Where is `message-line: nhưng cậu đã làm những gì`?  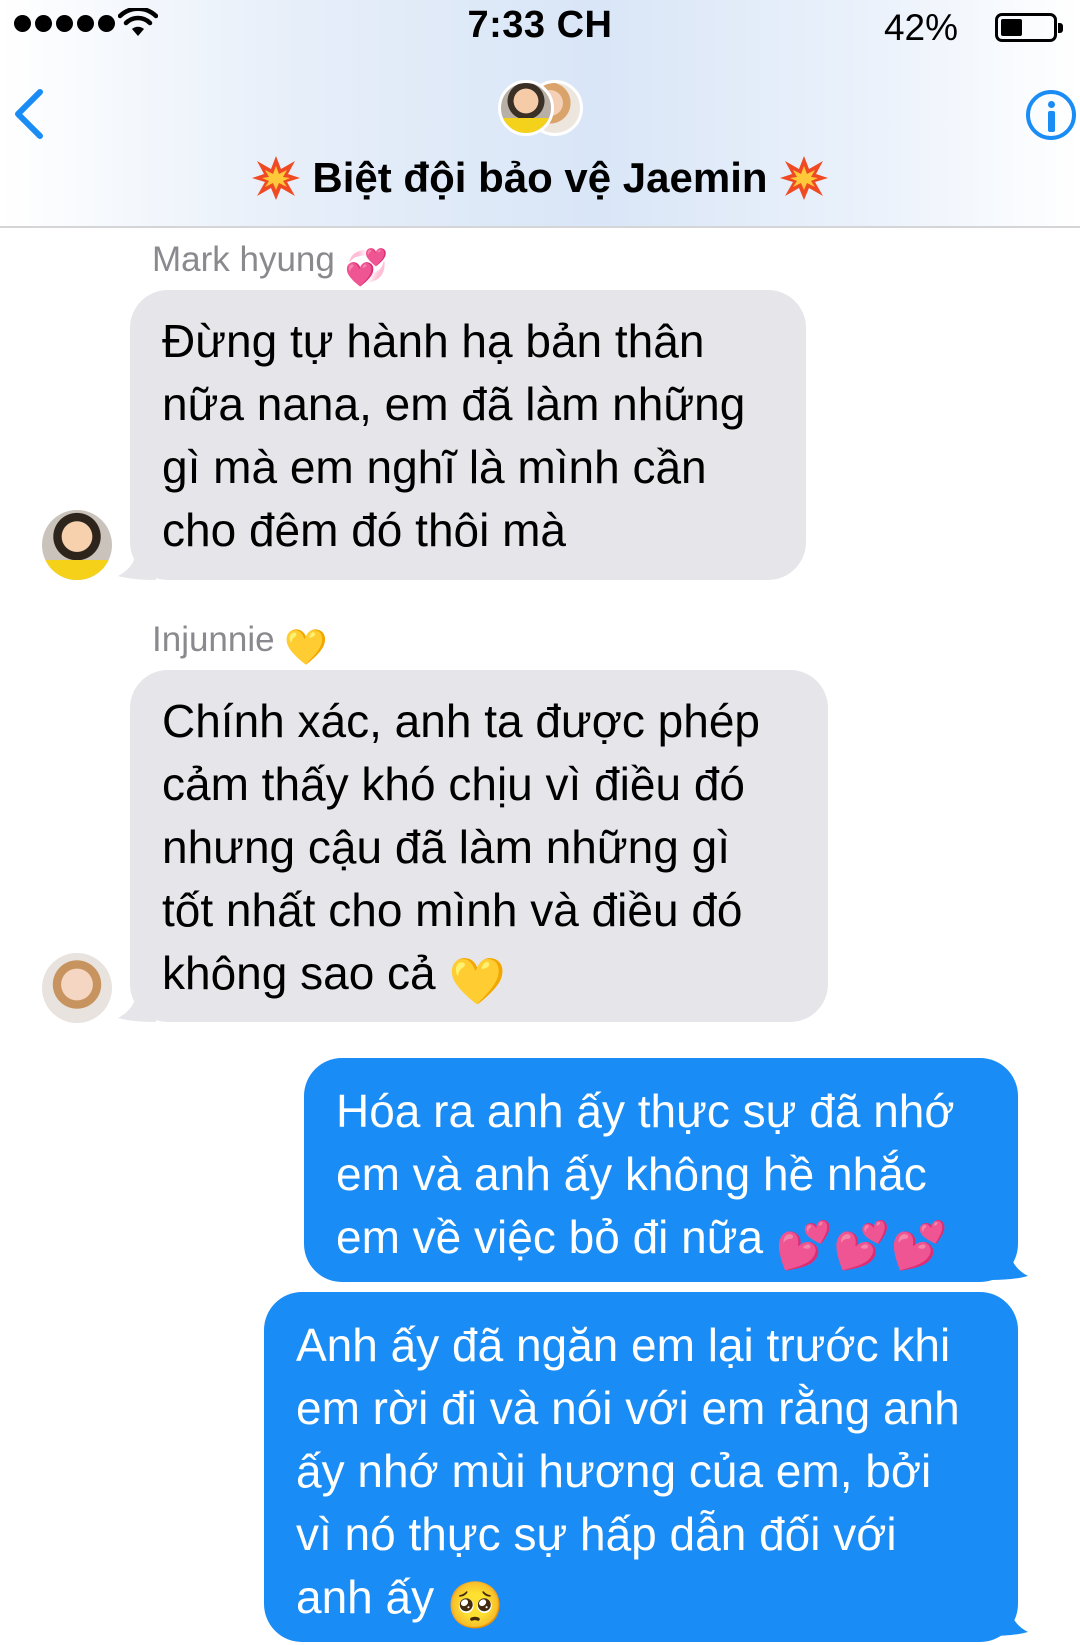
message-line: nhưng cậu đã làm những gì is located at coordinates (446, 847).